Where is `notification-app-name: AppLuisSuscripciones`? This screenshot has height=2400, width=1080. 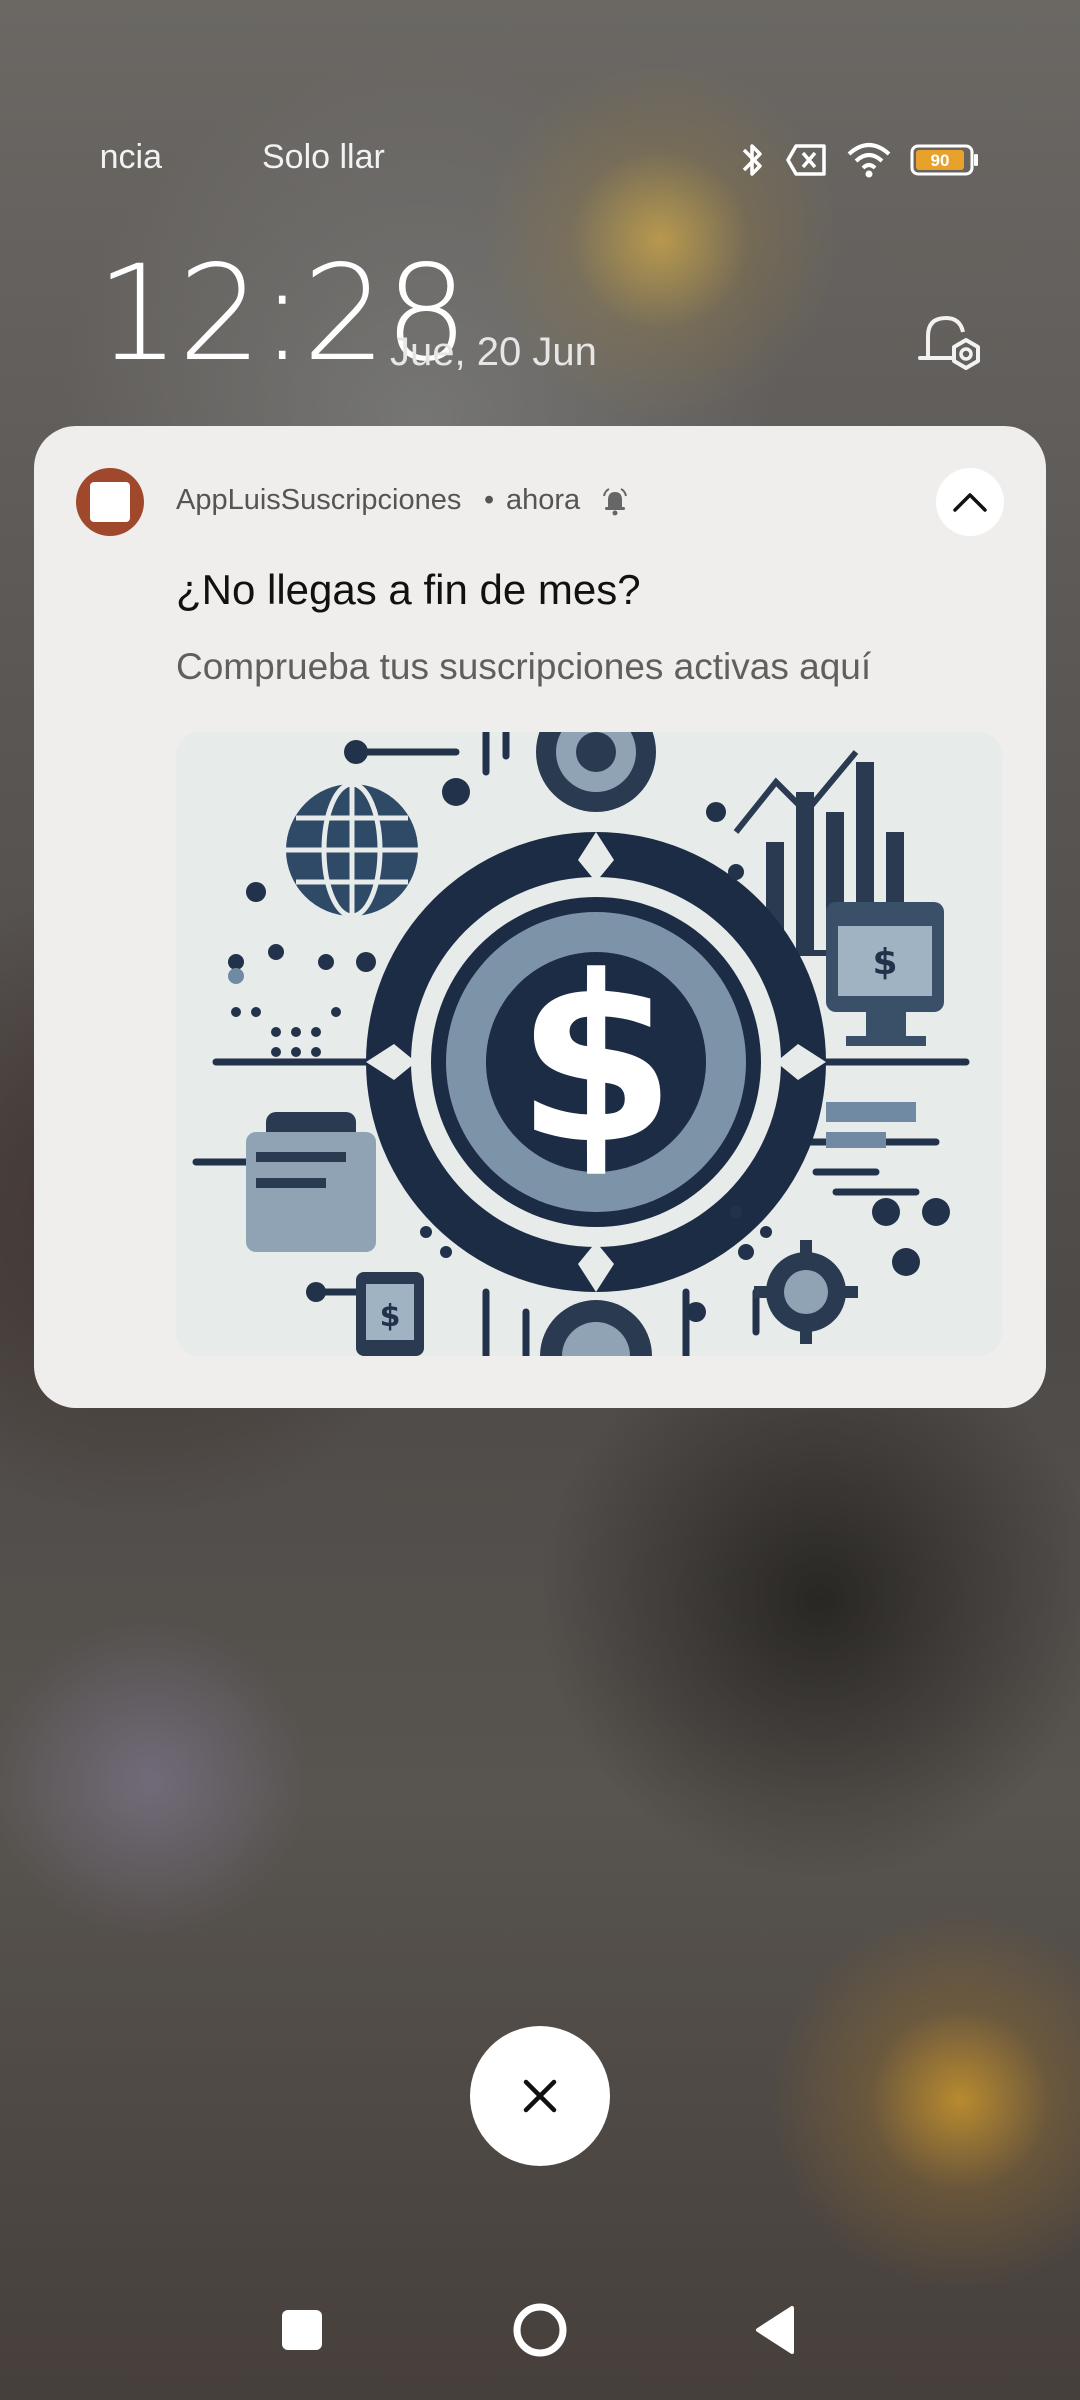
notification-app-name: AppLuisSuscripciones is located at coordinates (319, 500).